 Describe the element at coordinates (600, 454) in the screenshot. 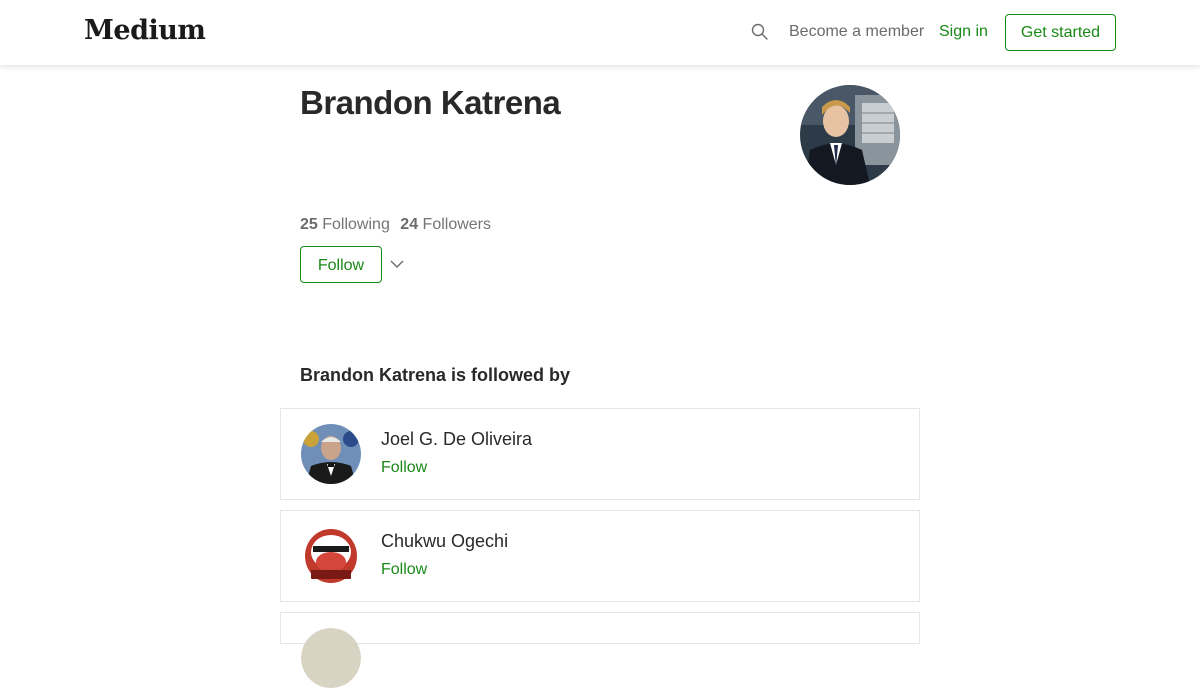

I see `follower-card: Joel G. De Oliveira Follow` at that location.